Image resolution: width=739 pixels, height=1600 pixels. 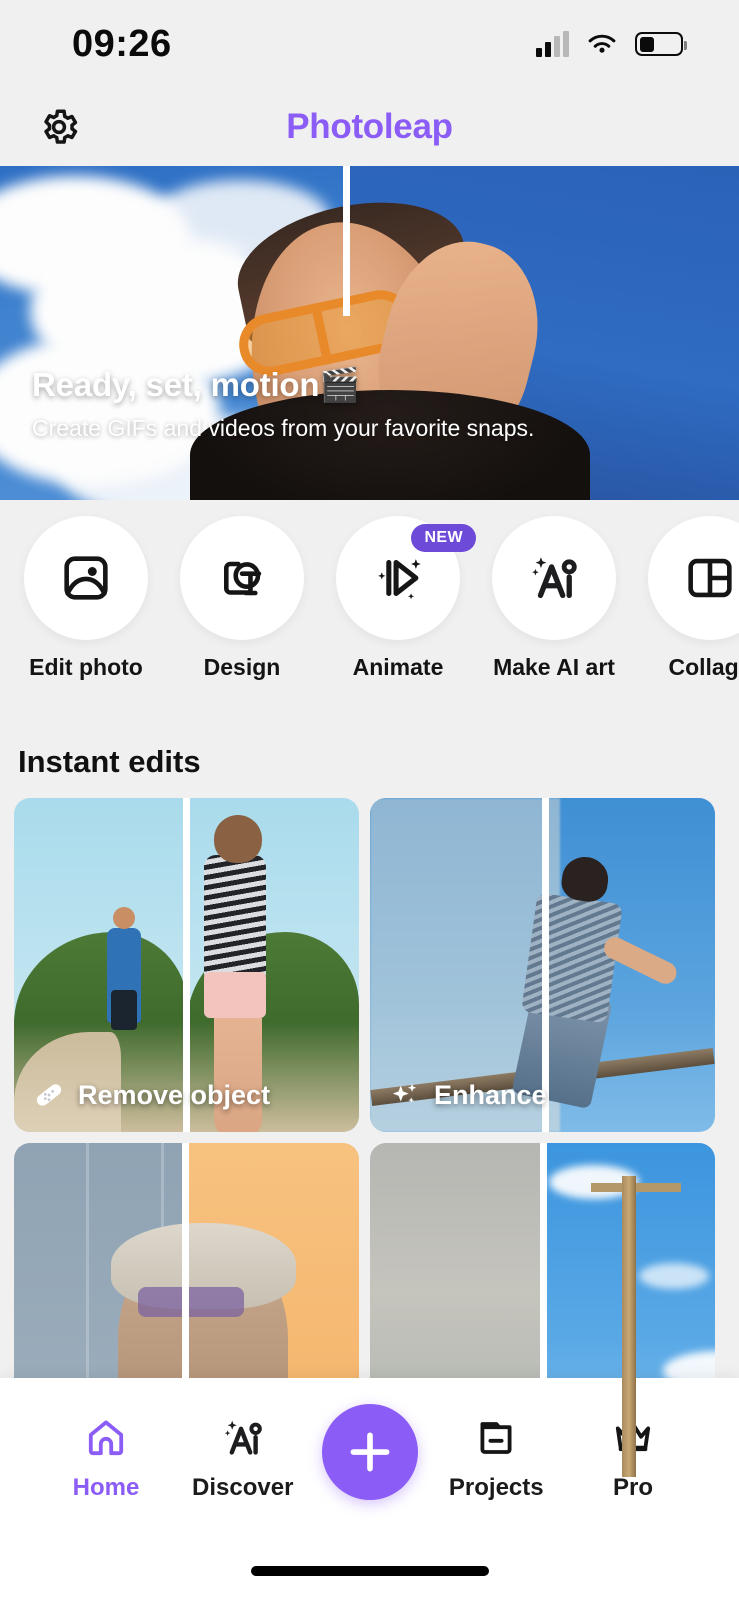 I want to click on photo-icon, so click(x=86, y=578).